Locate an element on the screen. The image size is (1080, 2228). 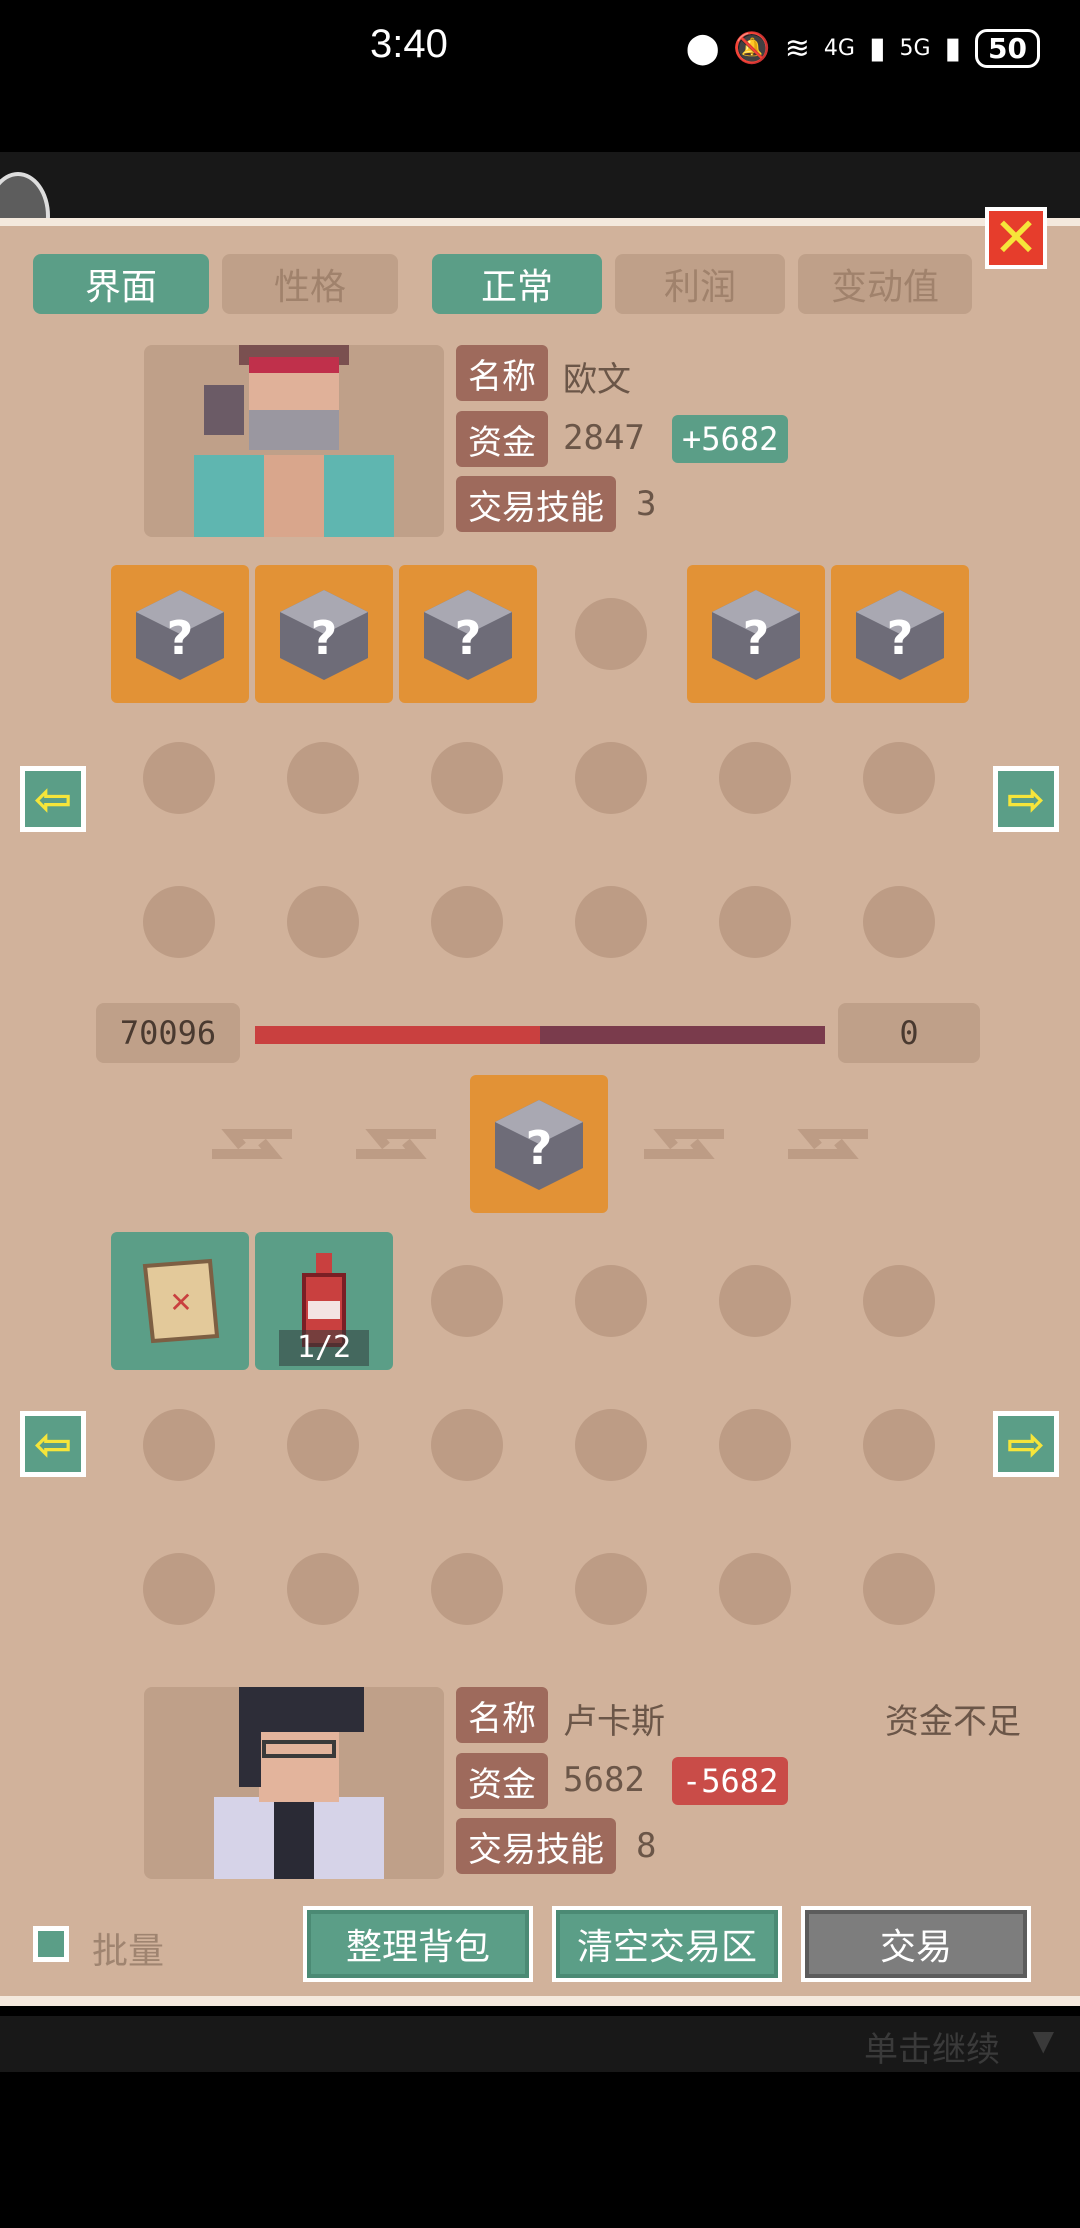
merchant-name-label: 名称 is located at coordinates (502, 373).